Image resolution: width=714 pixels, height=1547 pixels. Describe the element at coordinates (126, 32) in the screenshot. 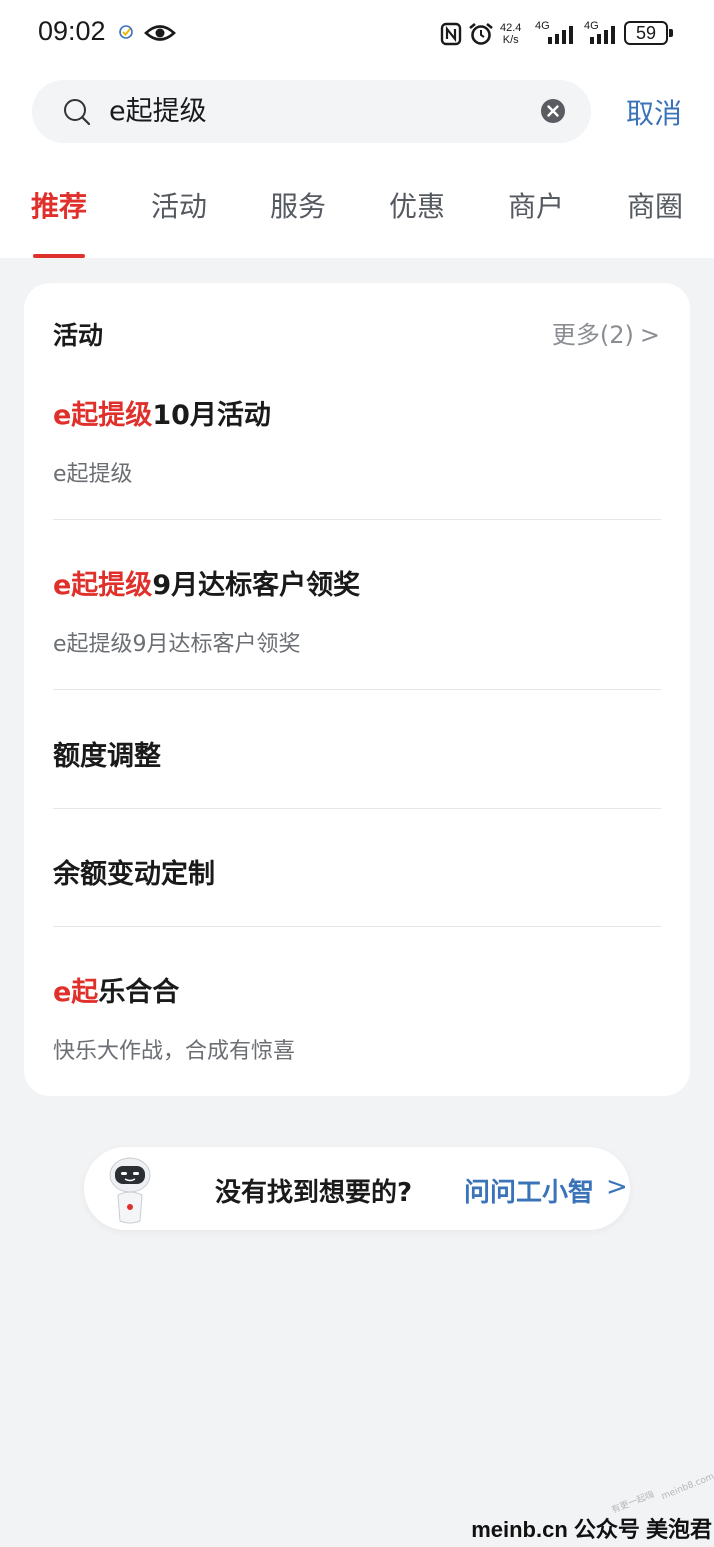

I see `vpn-check-icon` at that location.